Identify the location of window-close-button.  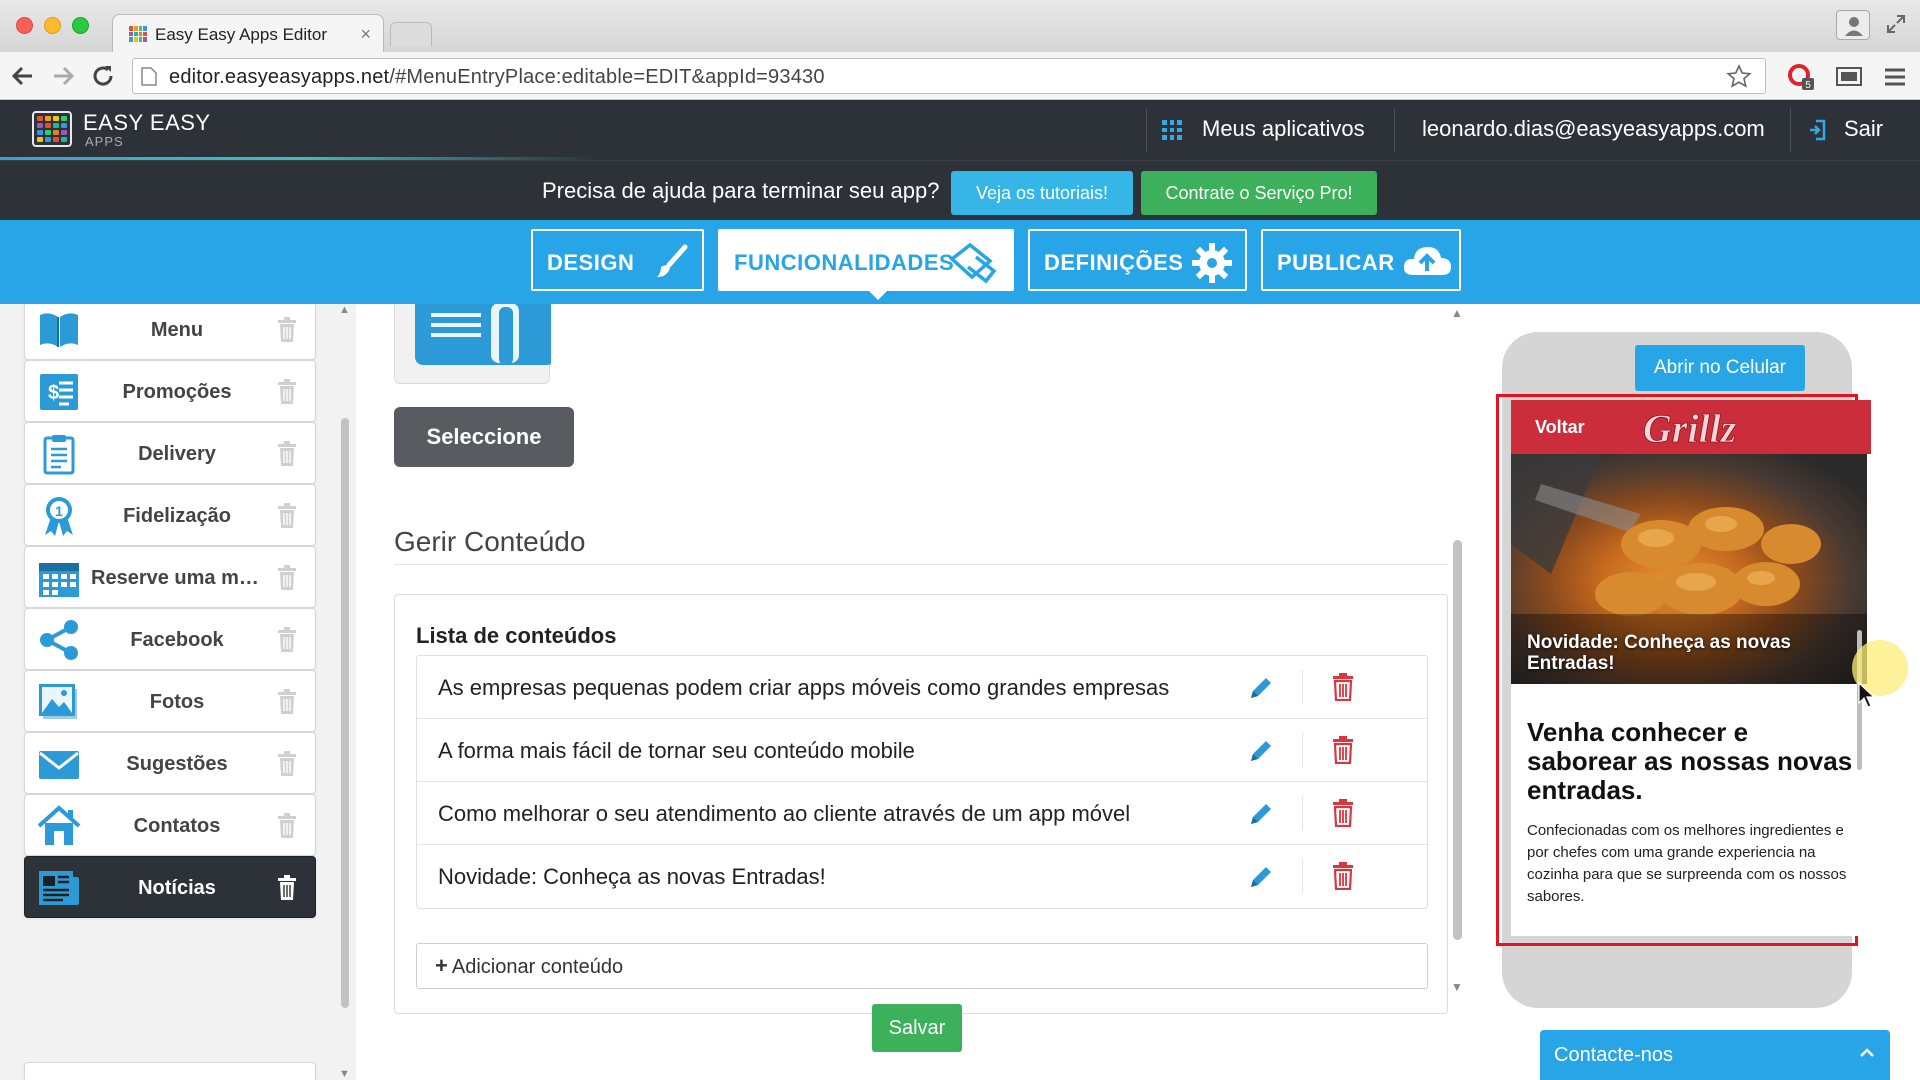
(24, 25).